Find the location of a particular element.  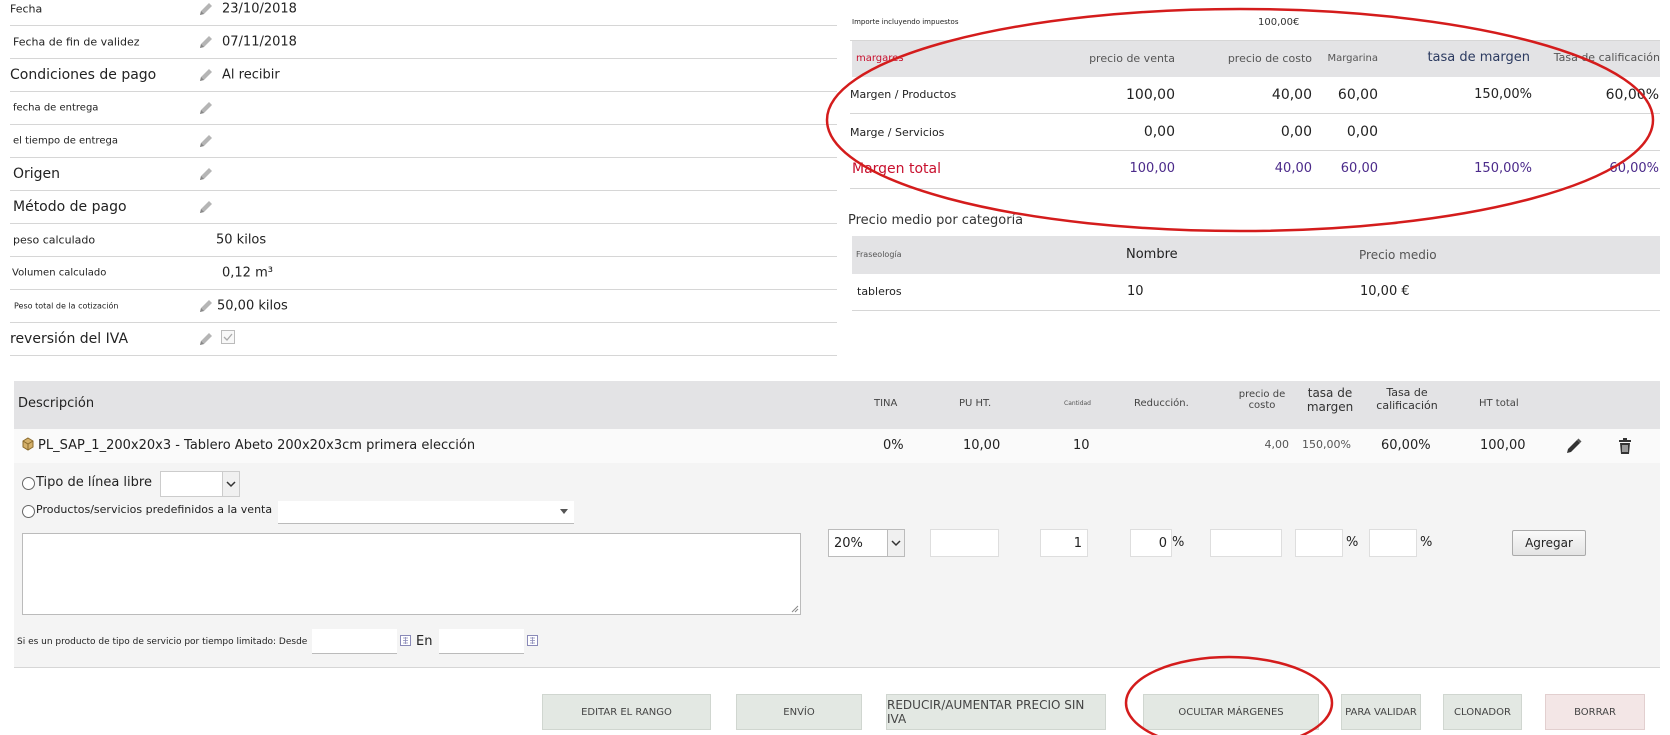

col-vat: TINA is located at coordinates (886, 403).